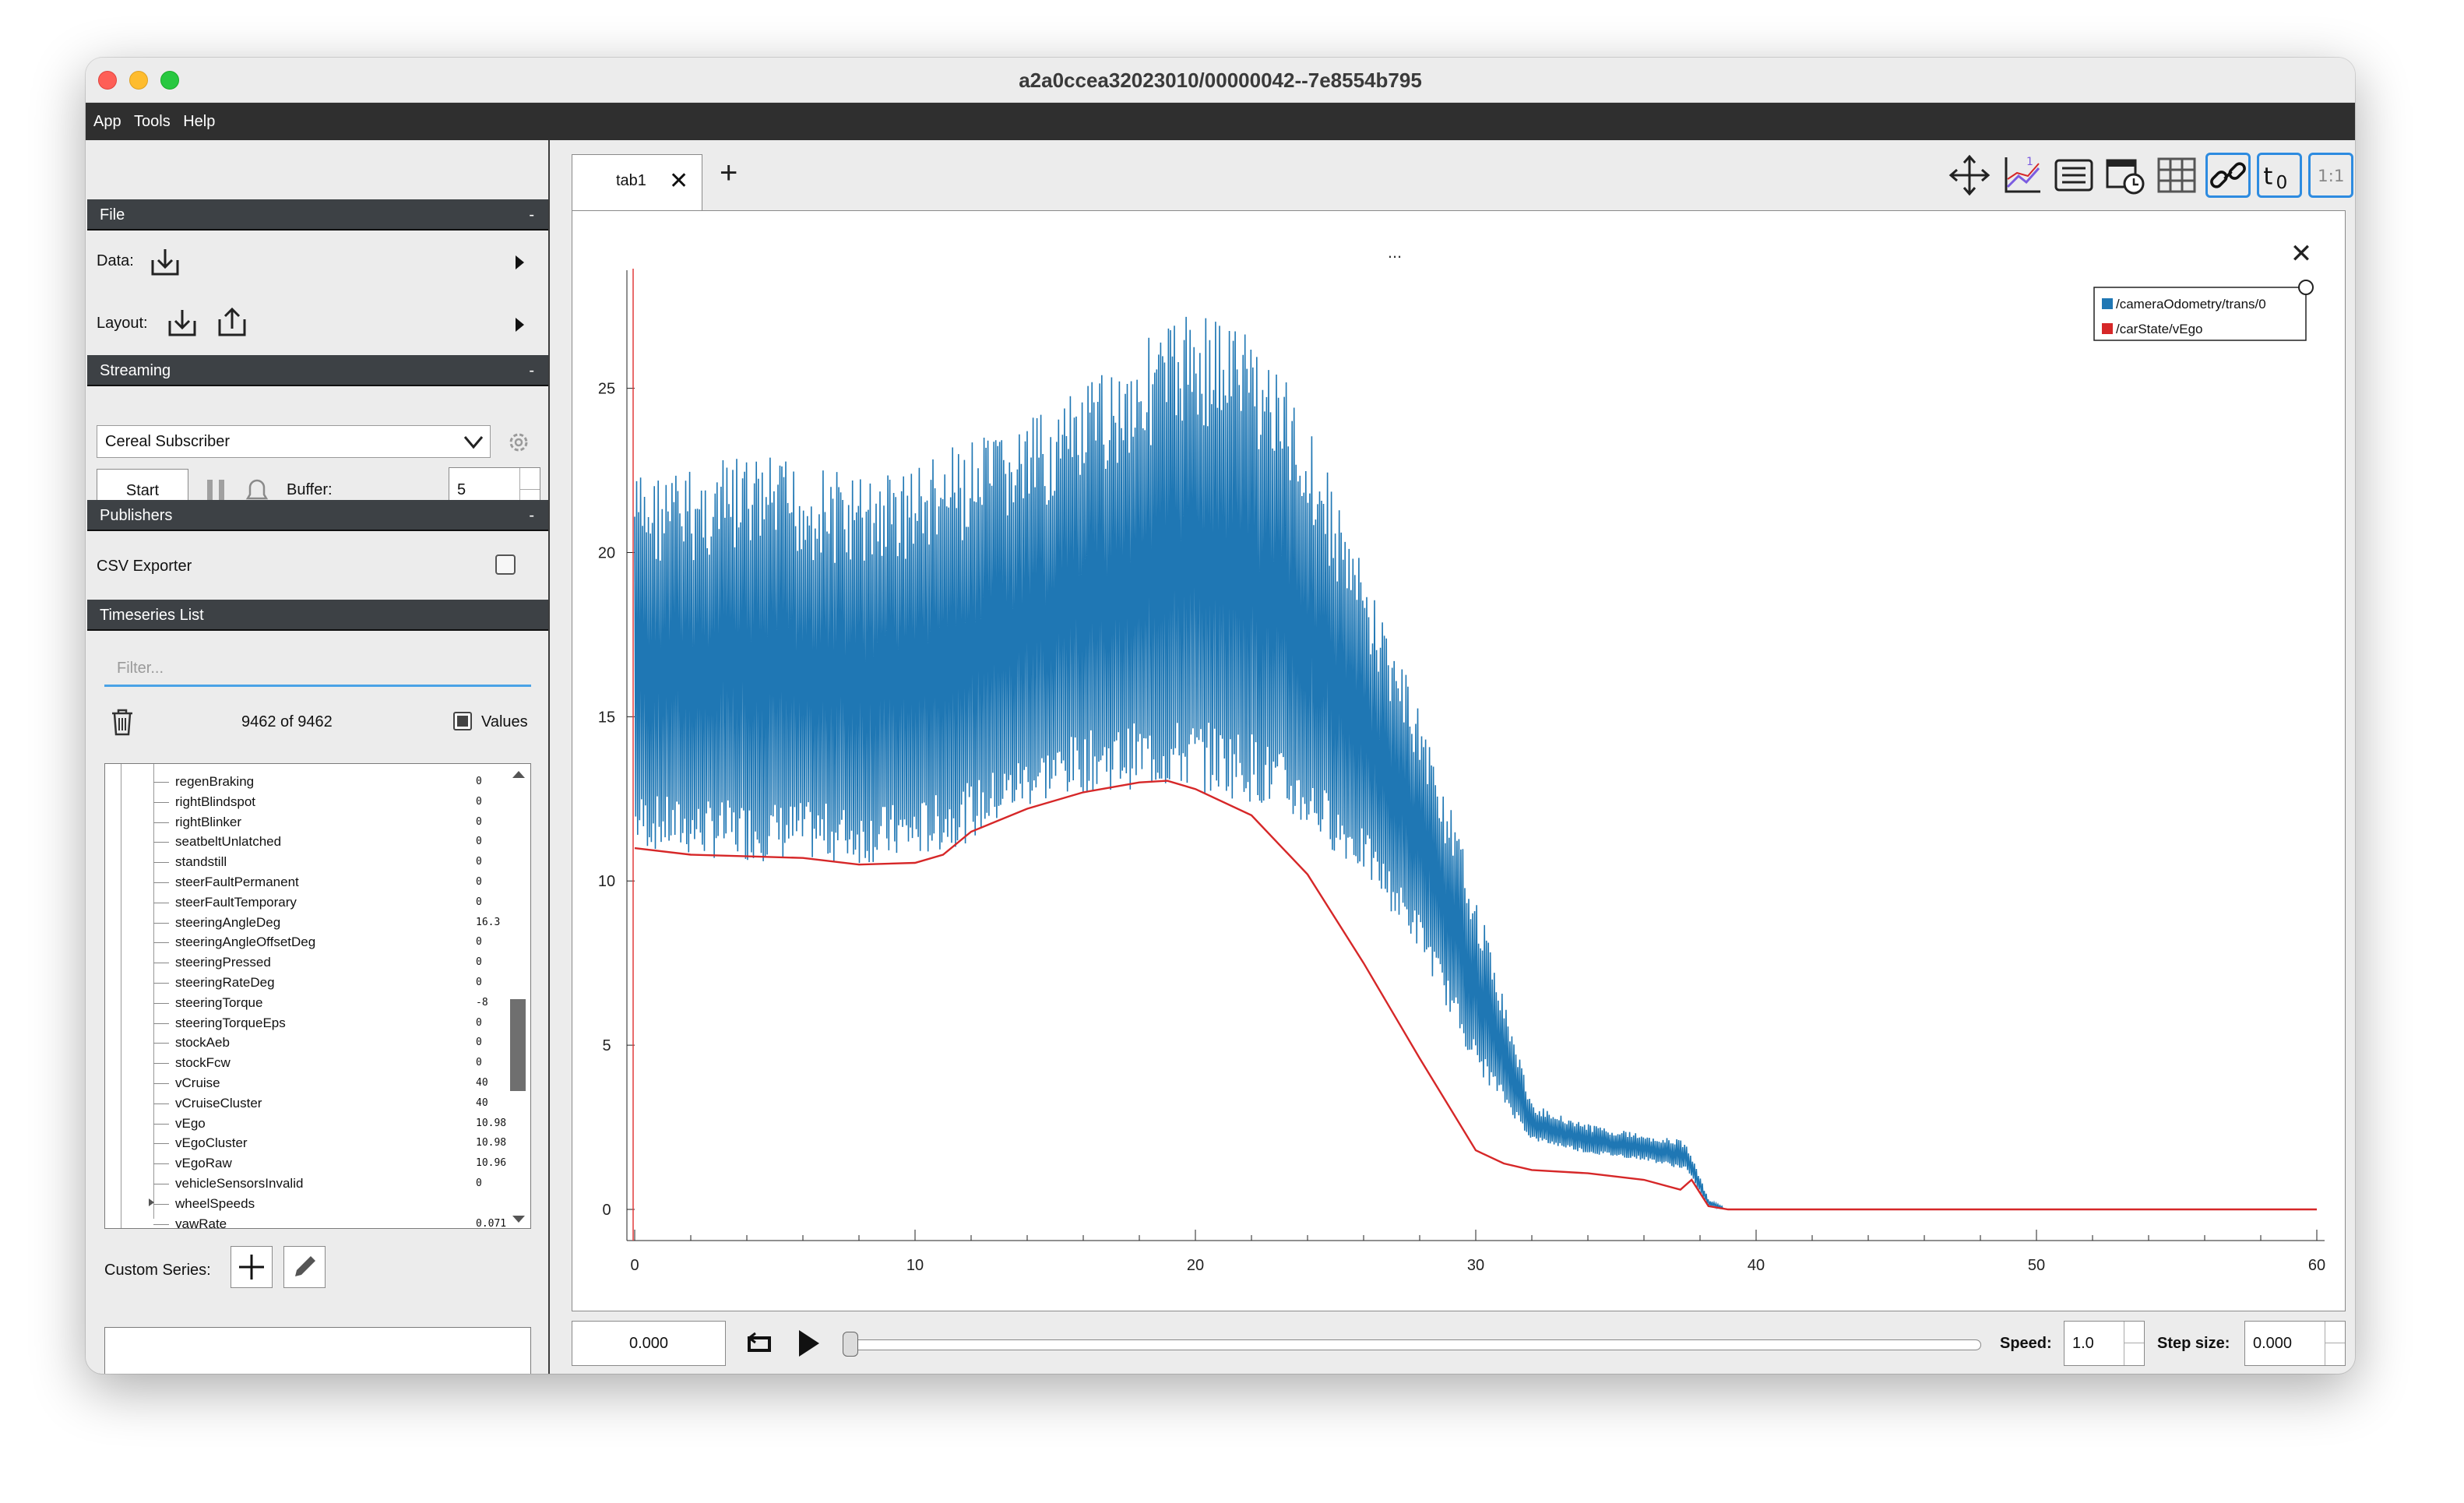 The width and height of the screenshot is (2464, 1503). Describe the element at coordinates (307, 983) in the screenshot. I see `list-item: steeringRateDeg 0` at that location.